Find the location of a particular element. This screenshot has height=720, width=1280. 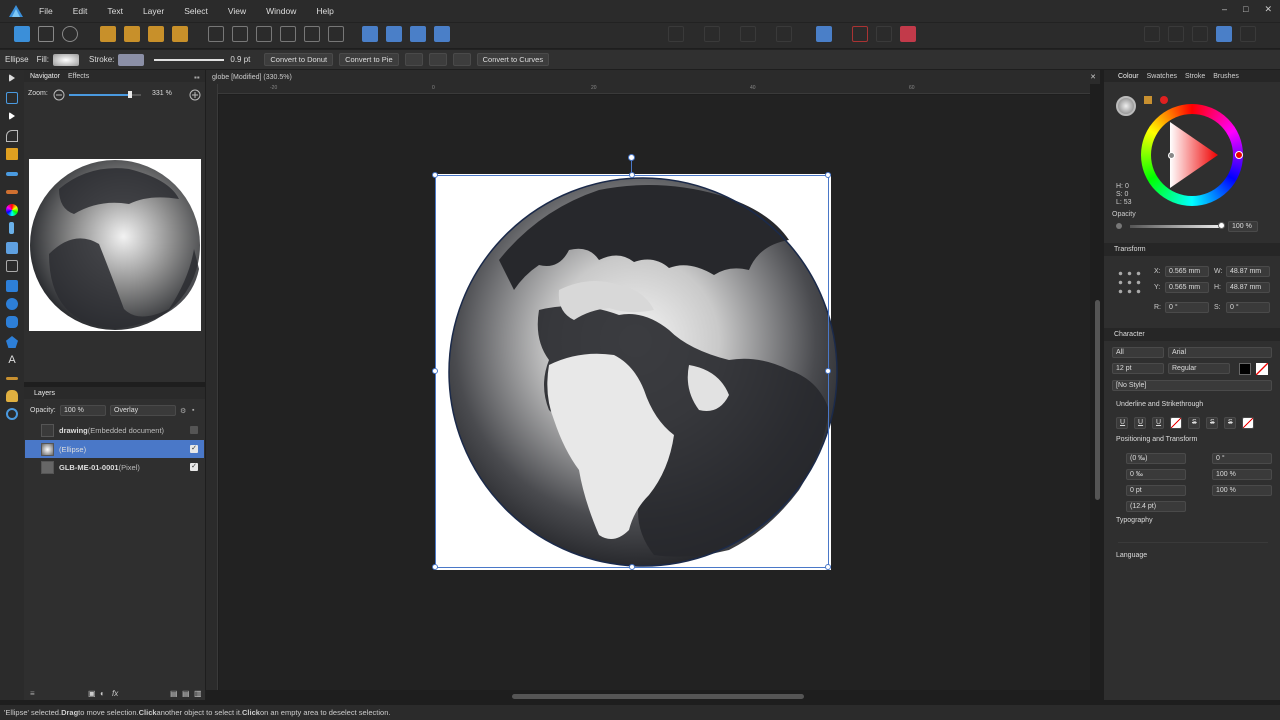

fill-stroke-swatch-icon is located at coordinates (1126, 106).